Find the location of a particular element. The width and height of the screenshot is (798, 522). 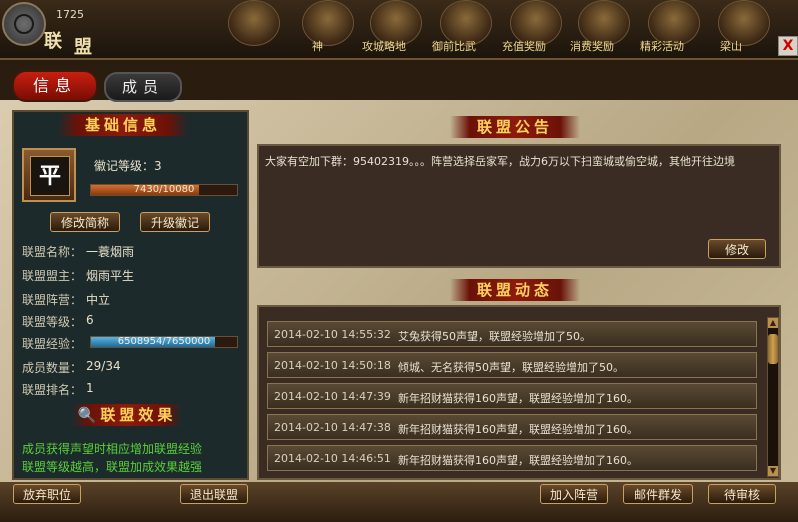

activity-time: 2014-02-10 14:55:32 is located at coordinates (332, 334).